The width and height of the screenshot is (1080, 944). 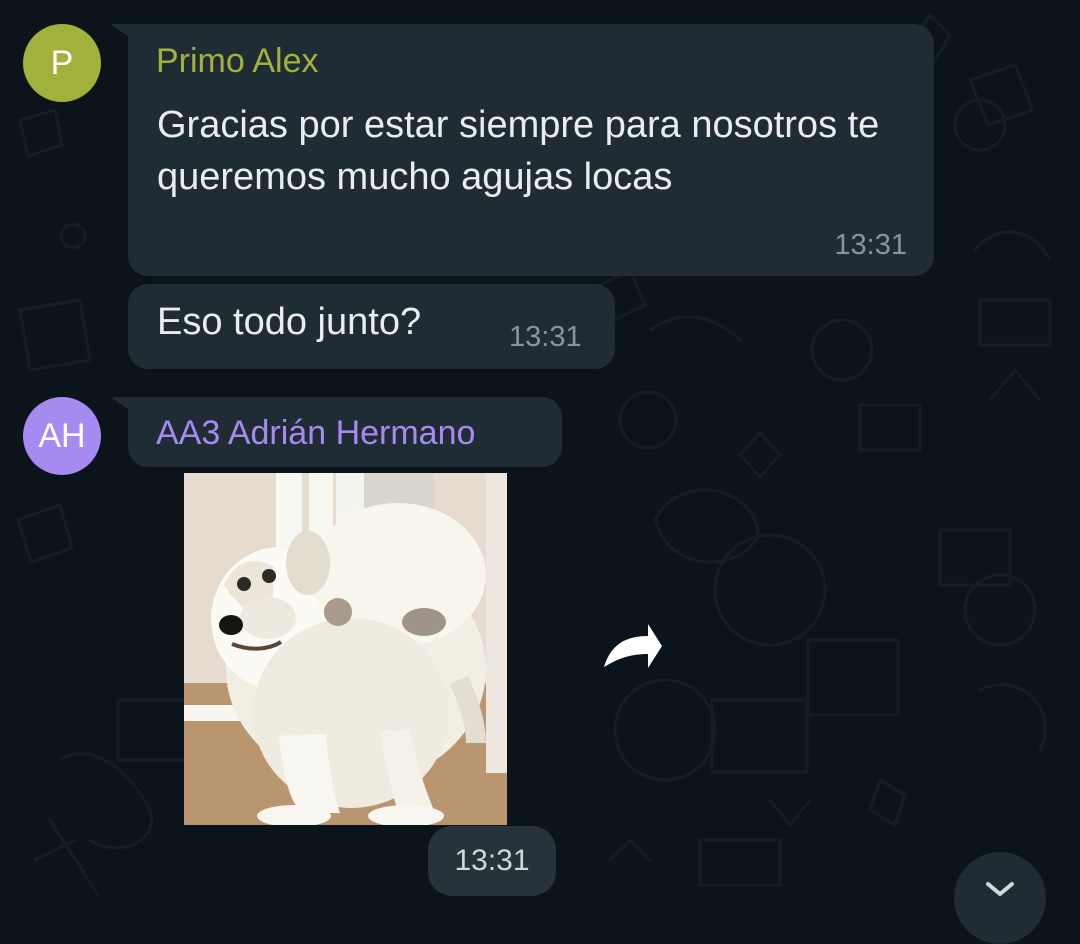 I want to click on chevron-down-icon, so click(x=1000, y=889).